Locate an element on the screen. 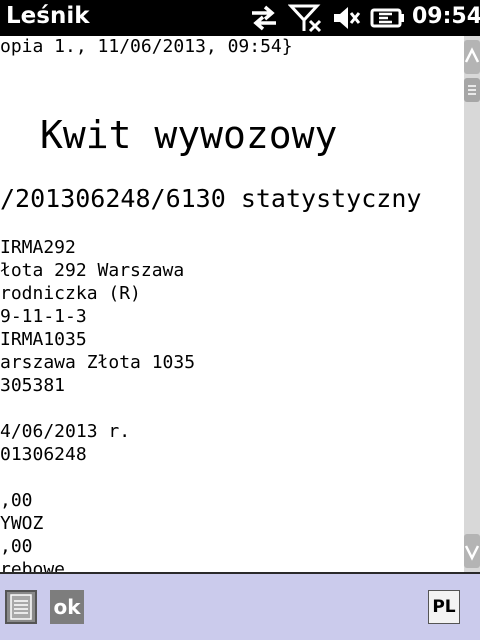 This screenshot has width=480, height=640. doc-line: 01306248 is located at coordinates (43, 454).